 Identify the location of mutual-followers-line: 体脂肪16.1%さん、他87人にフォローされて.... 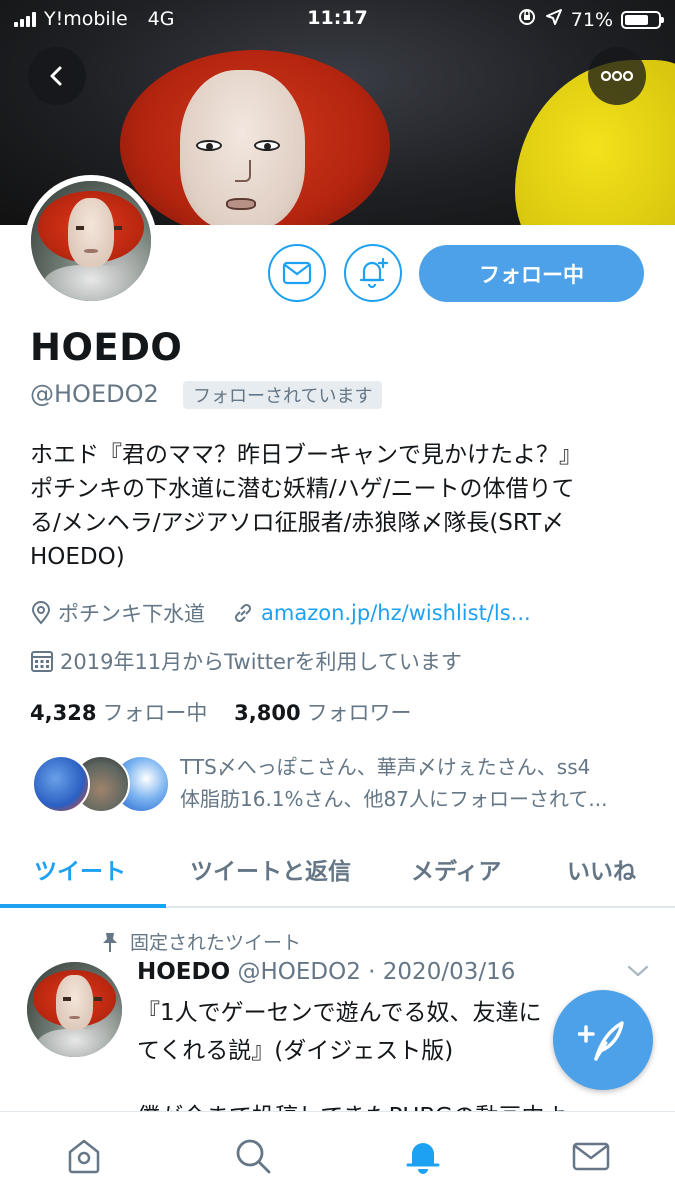
(394, 799).